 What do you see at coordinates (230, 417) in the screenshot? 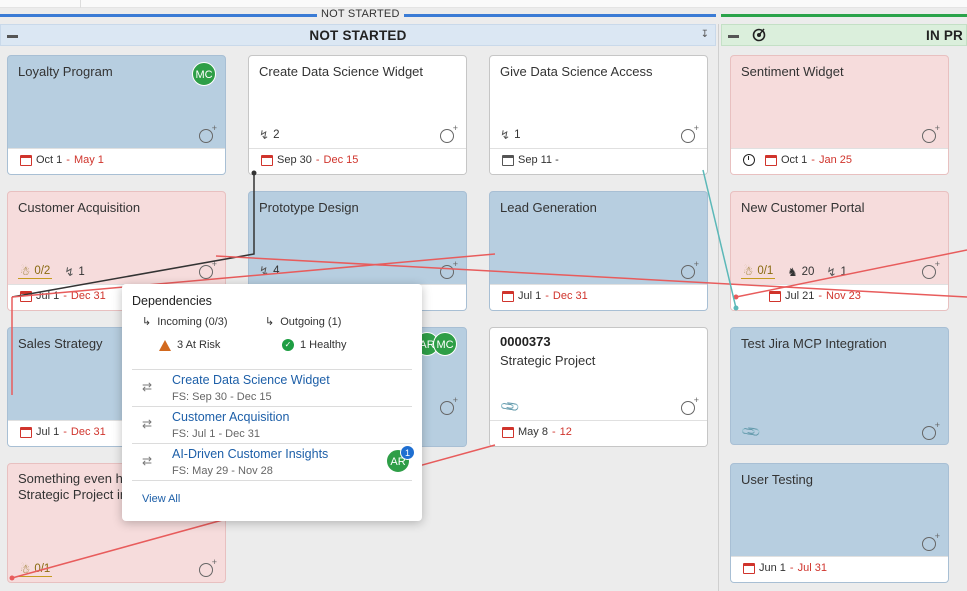
I see `dependency-name: Customer Acquisition` at bounding box center [230, 417].